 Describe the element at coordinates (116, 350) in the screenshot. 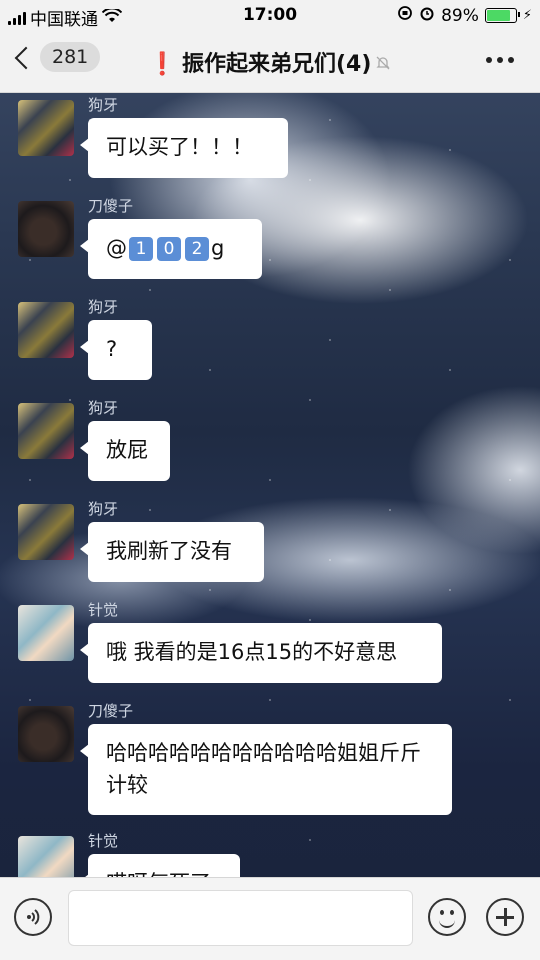

I see `message-bubble: ?` at that location.